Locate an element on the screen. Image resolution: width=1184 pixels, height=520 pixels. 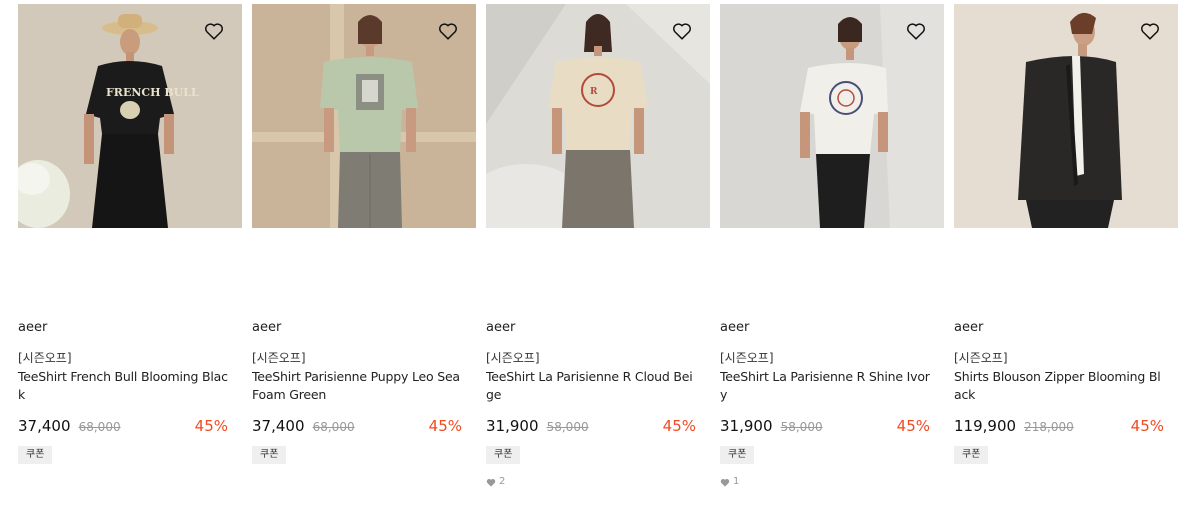
like-count: 2 is located at coordinates (598, 482).